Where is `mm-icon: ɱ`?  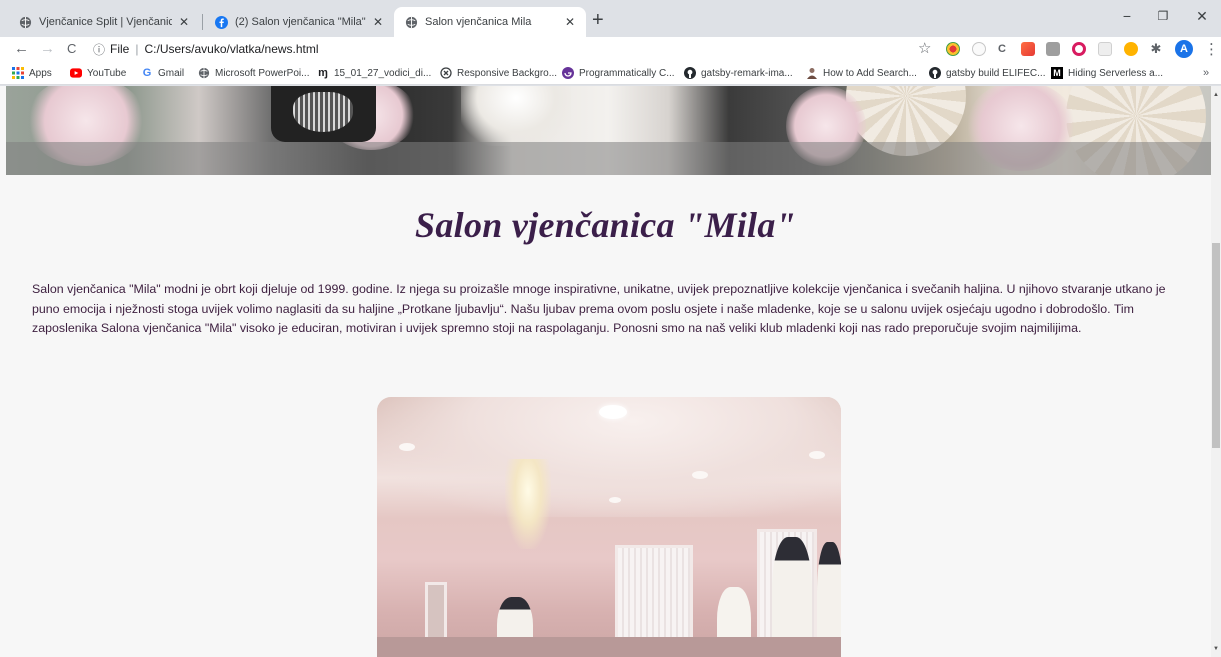 mm-icon: ɱ is located at coordinates (323, 73).